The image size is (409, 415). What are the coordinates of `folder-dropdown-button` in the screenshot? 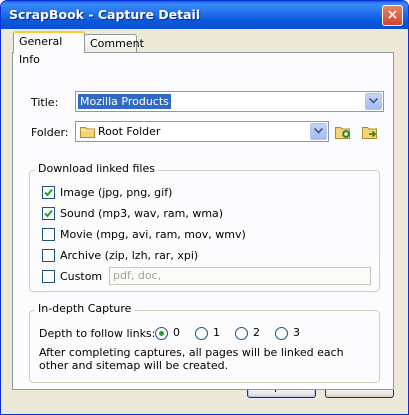 It's located at (318, 131).